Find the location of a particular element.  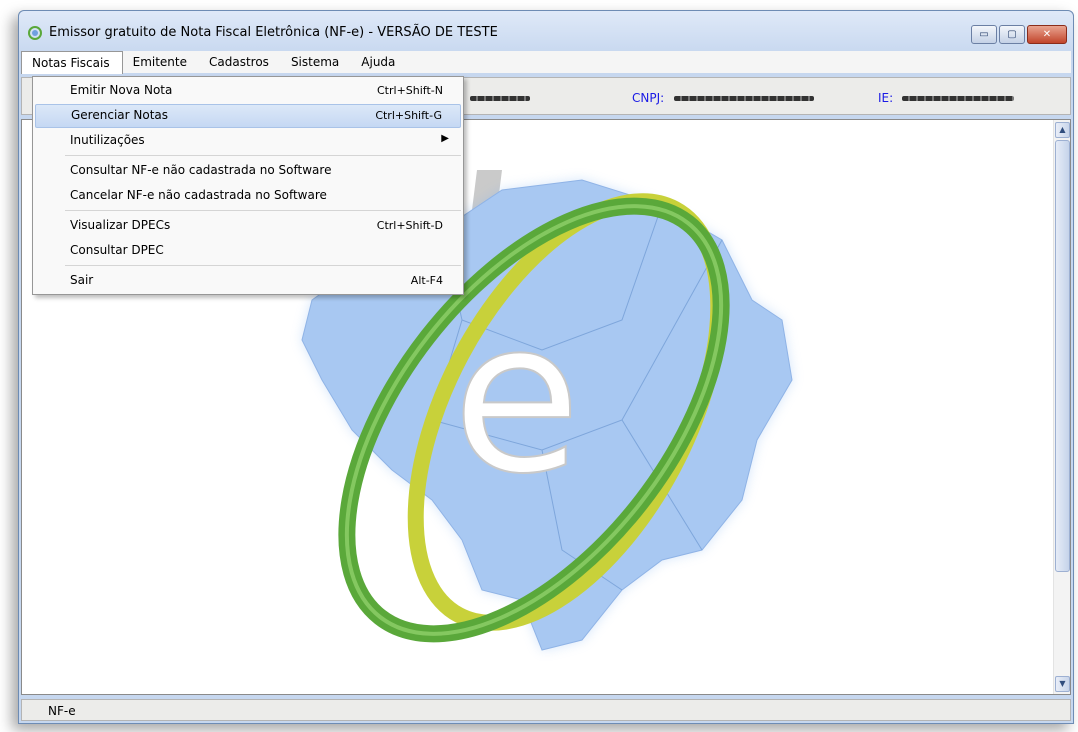

menu-emitente: Emitente is located at coordinates (161, 62).